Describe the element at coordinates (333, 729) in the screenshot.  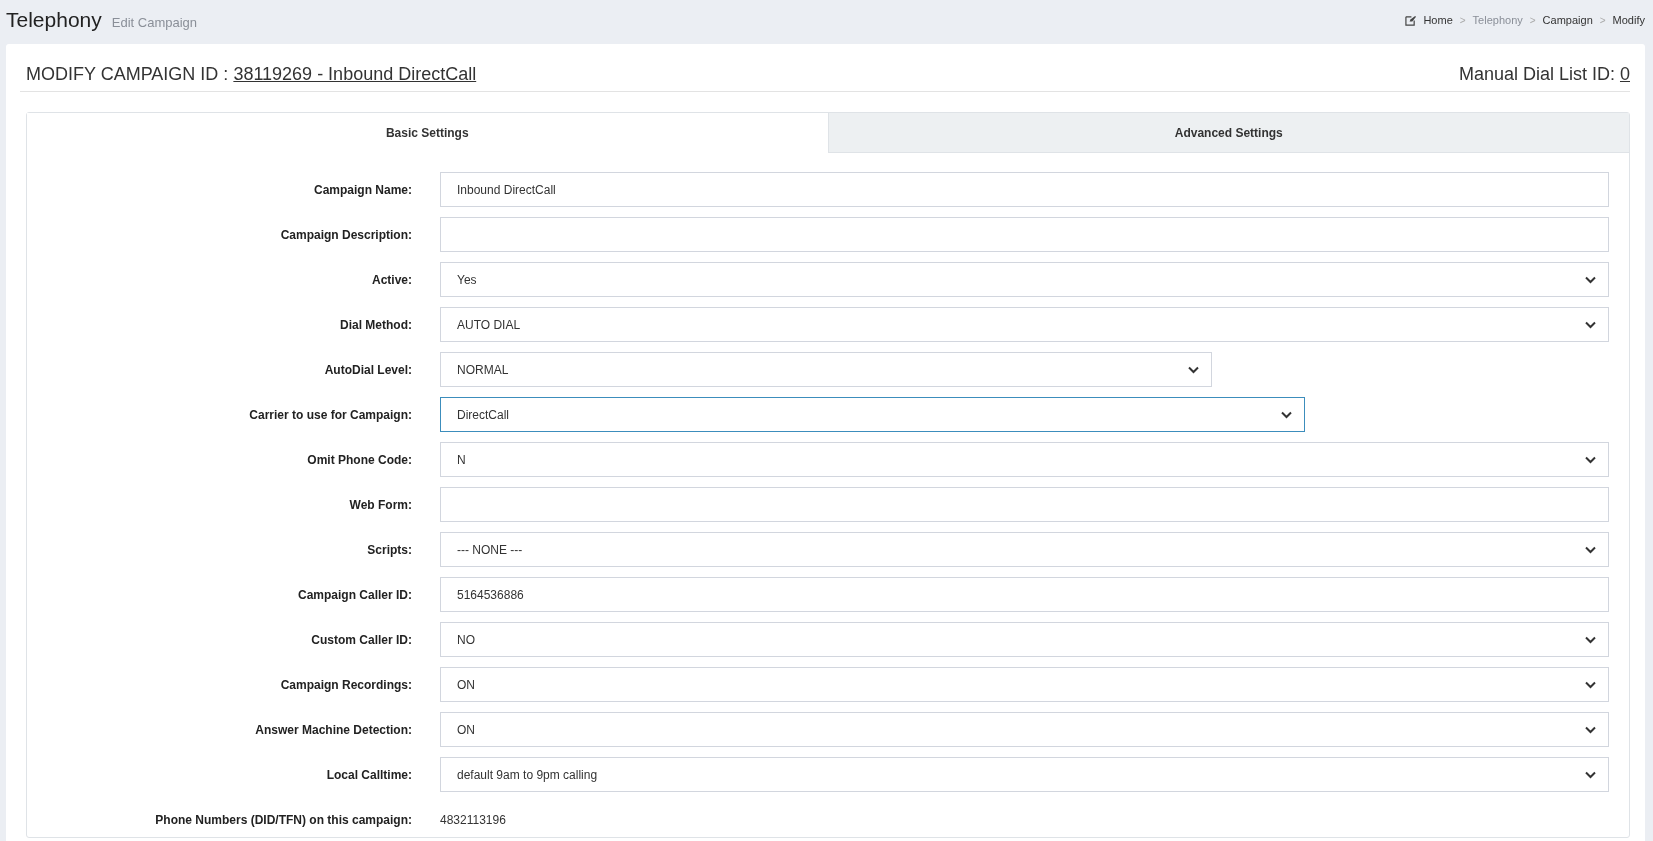
I see `field-label: Answer Machine Detection:` at that location.